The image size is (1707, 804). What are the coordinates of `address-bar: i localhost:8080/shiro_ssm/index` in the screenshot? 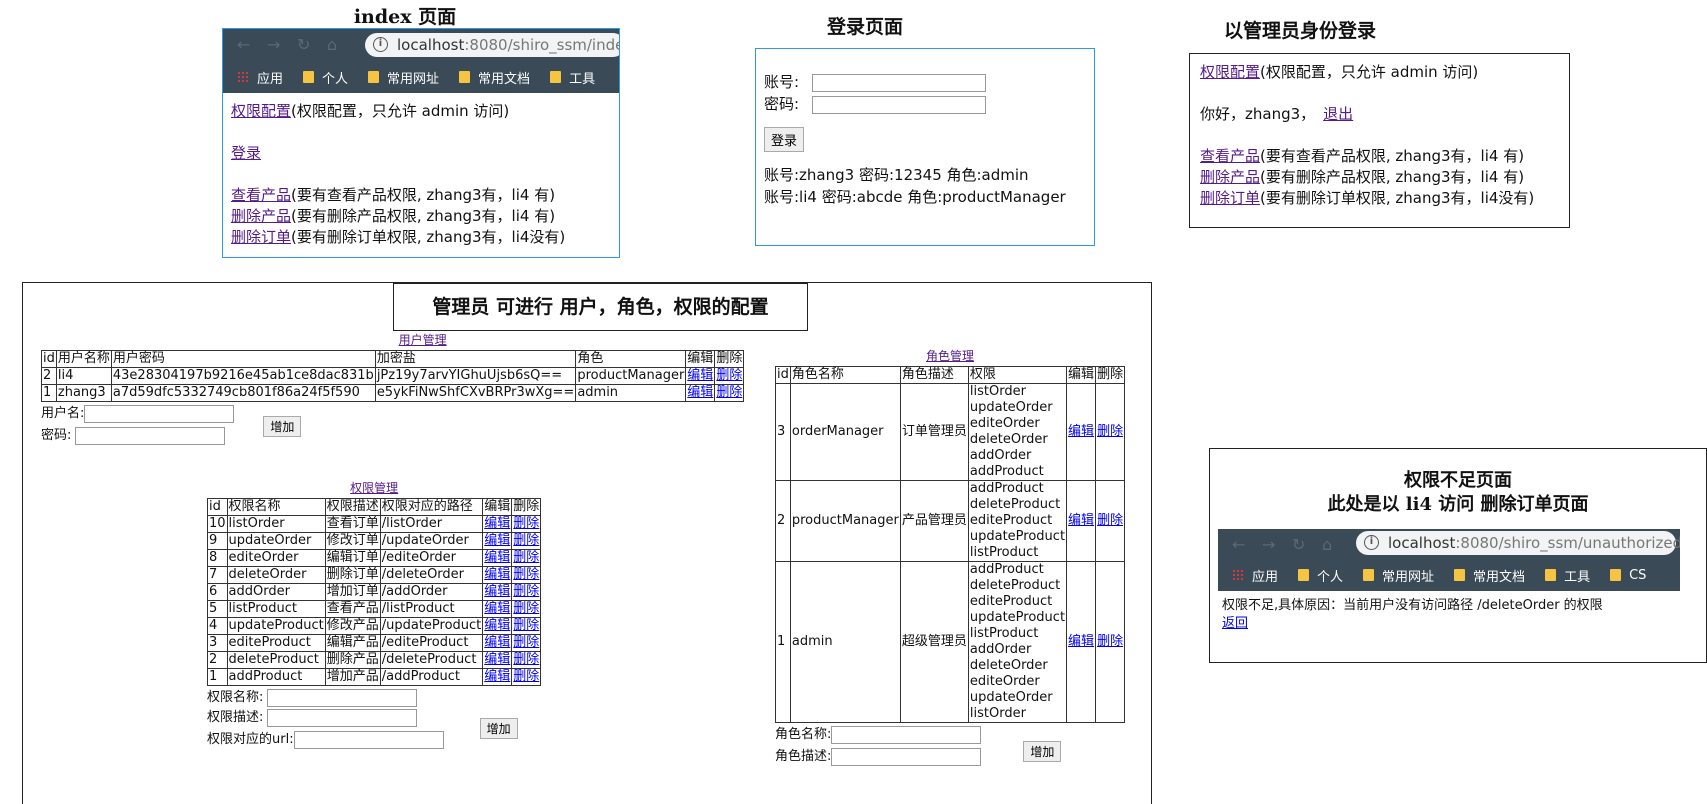 It's located at (492, 45).